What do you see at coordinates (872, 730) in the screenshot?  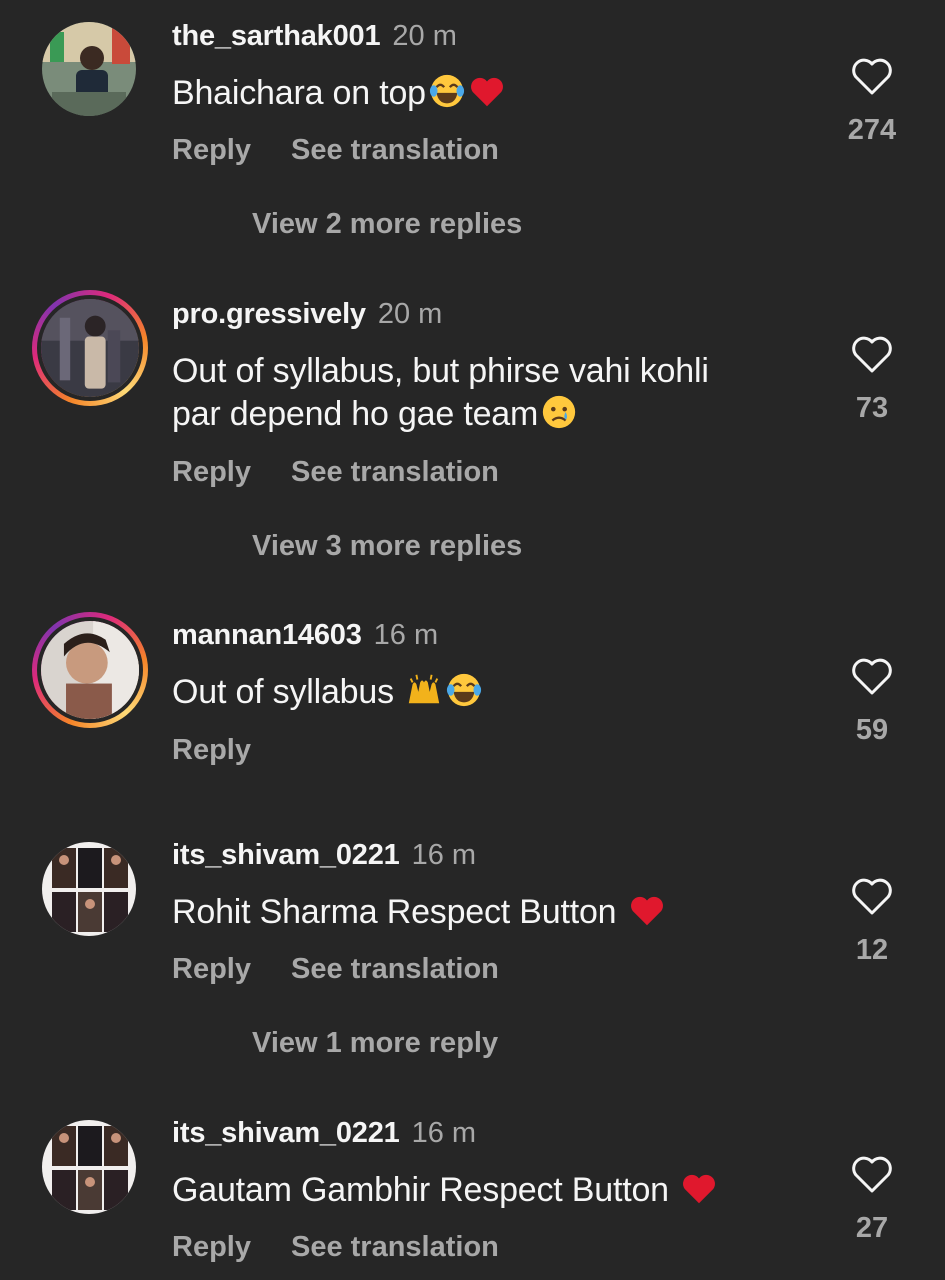 I see `like-count: 59` at bounding box center [872, 730].